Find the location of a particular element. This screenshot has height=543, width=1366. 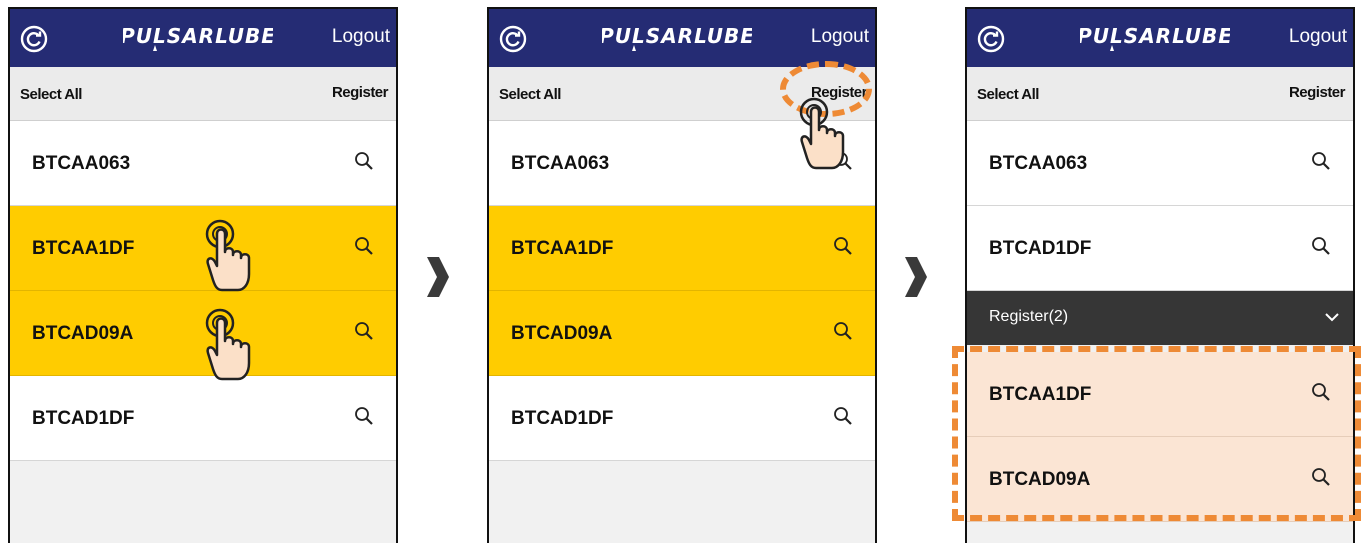

register-group-title: Register(2) is located at coordinates (1029, 316).